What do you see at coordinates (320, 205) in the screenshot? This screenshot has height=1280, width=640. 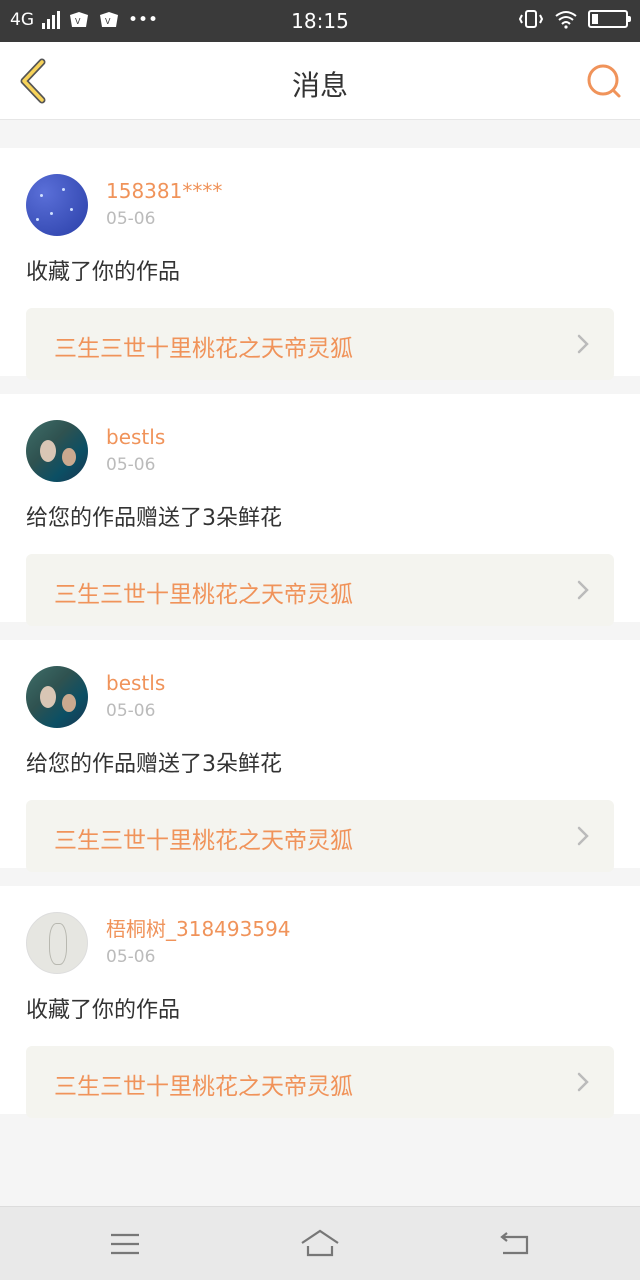 I see `message-user-row: 158381**** 05-06` at bounding box center [320, 205].